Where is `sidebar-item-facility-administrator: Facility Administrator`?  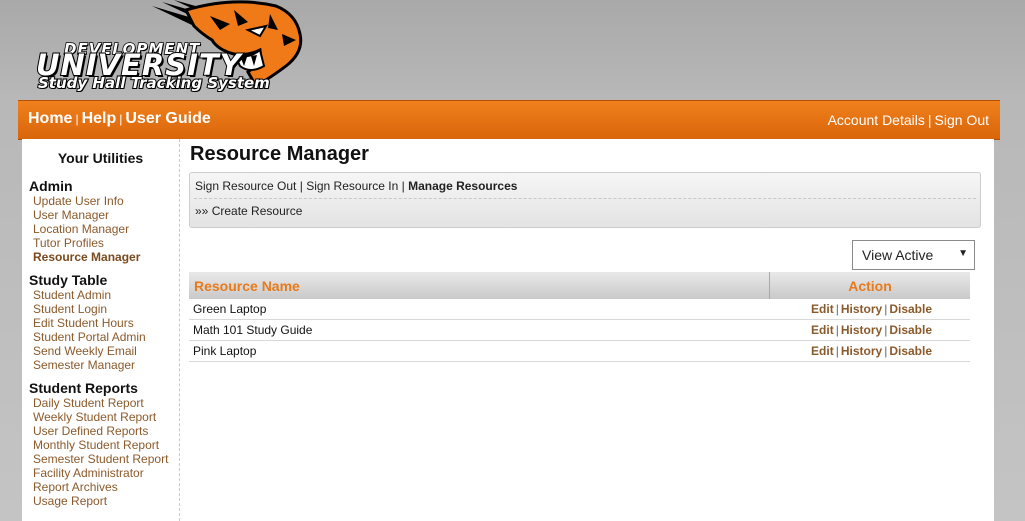 sidebar-item-facility-administrator: Facility Administrator is located at coordinates (106, 473).